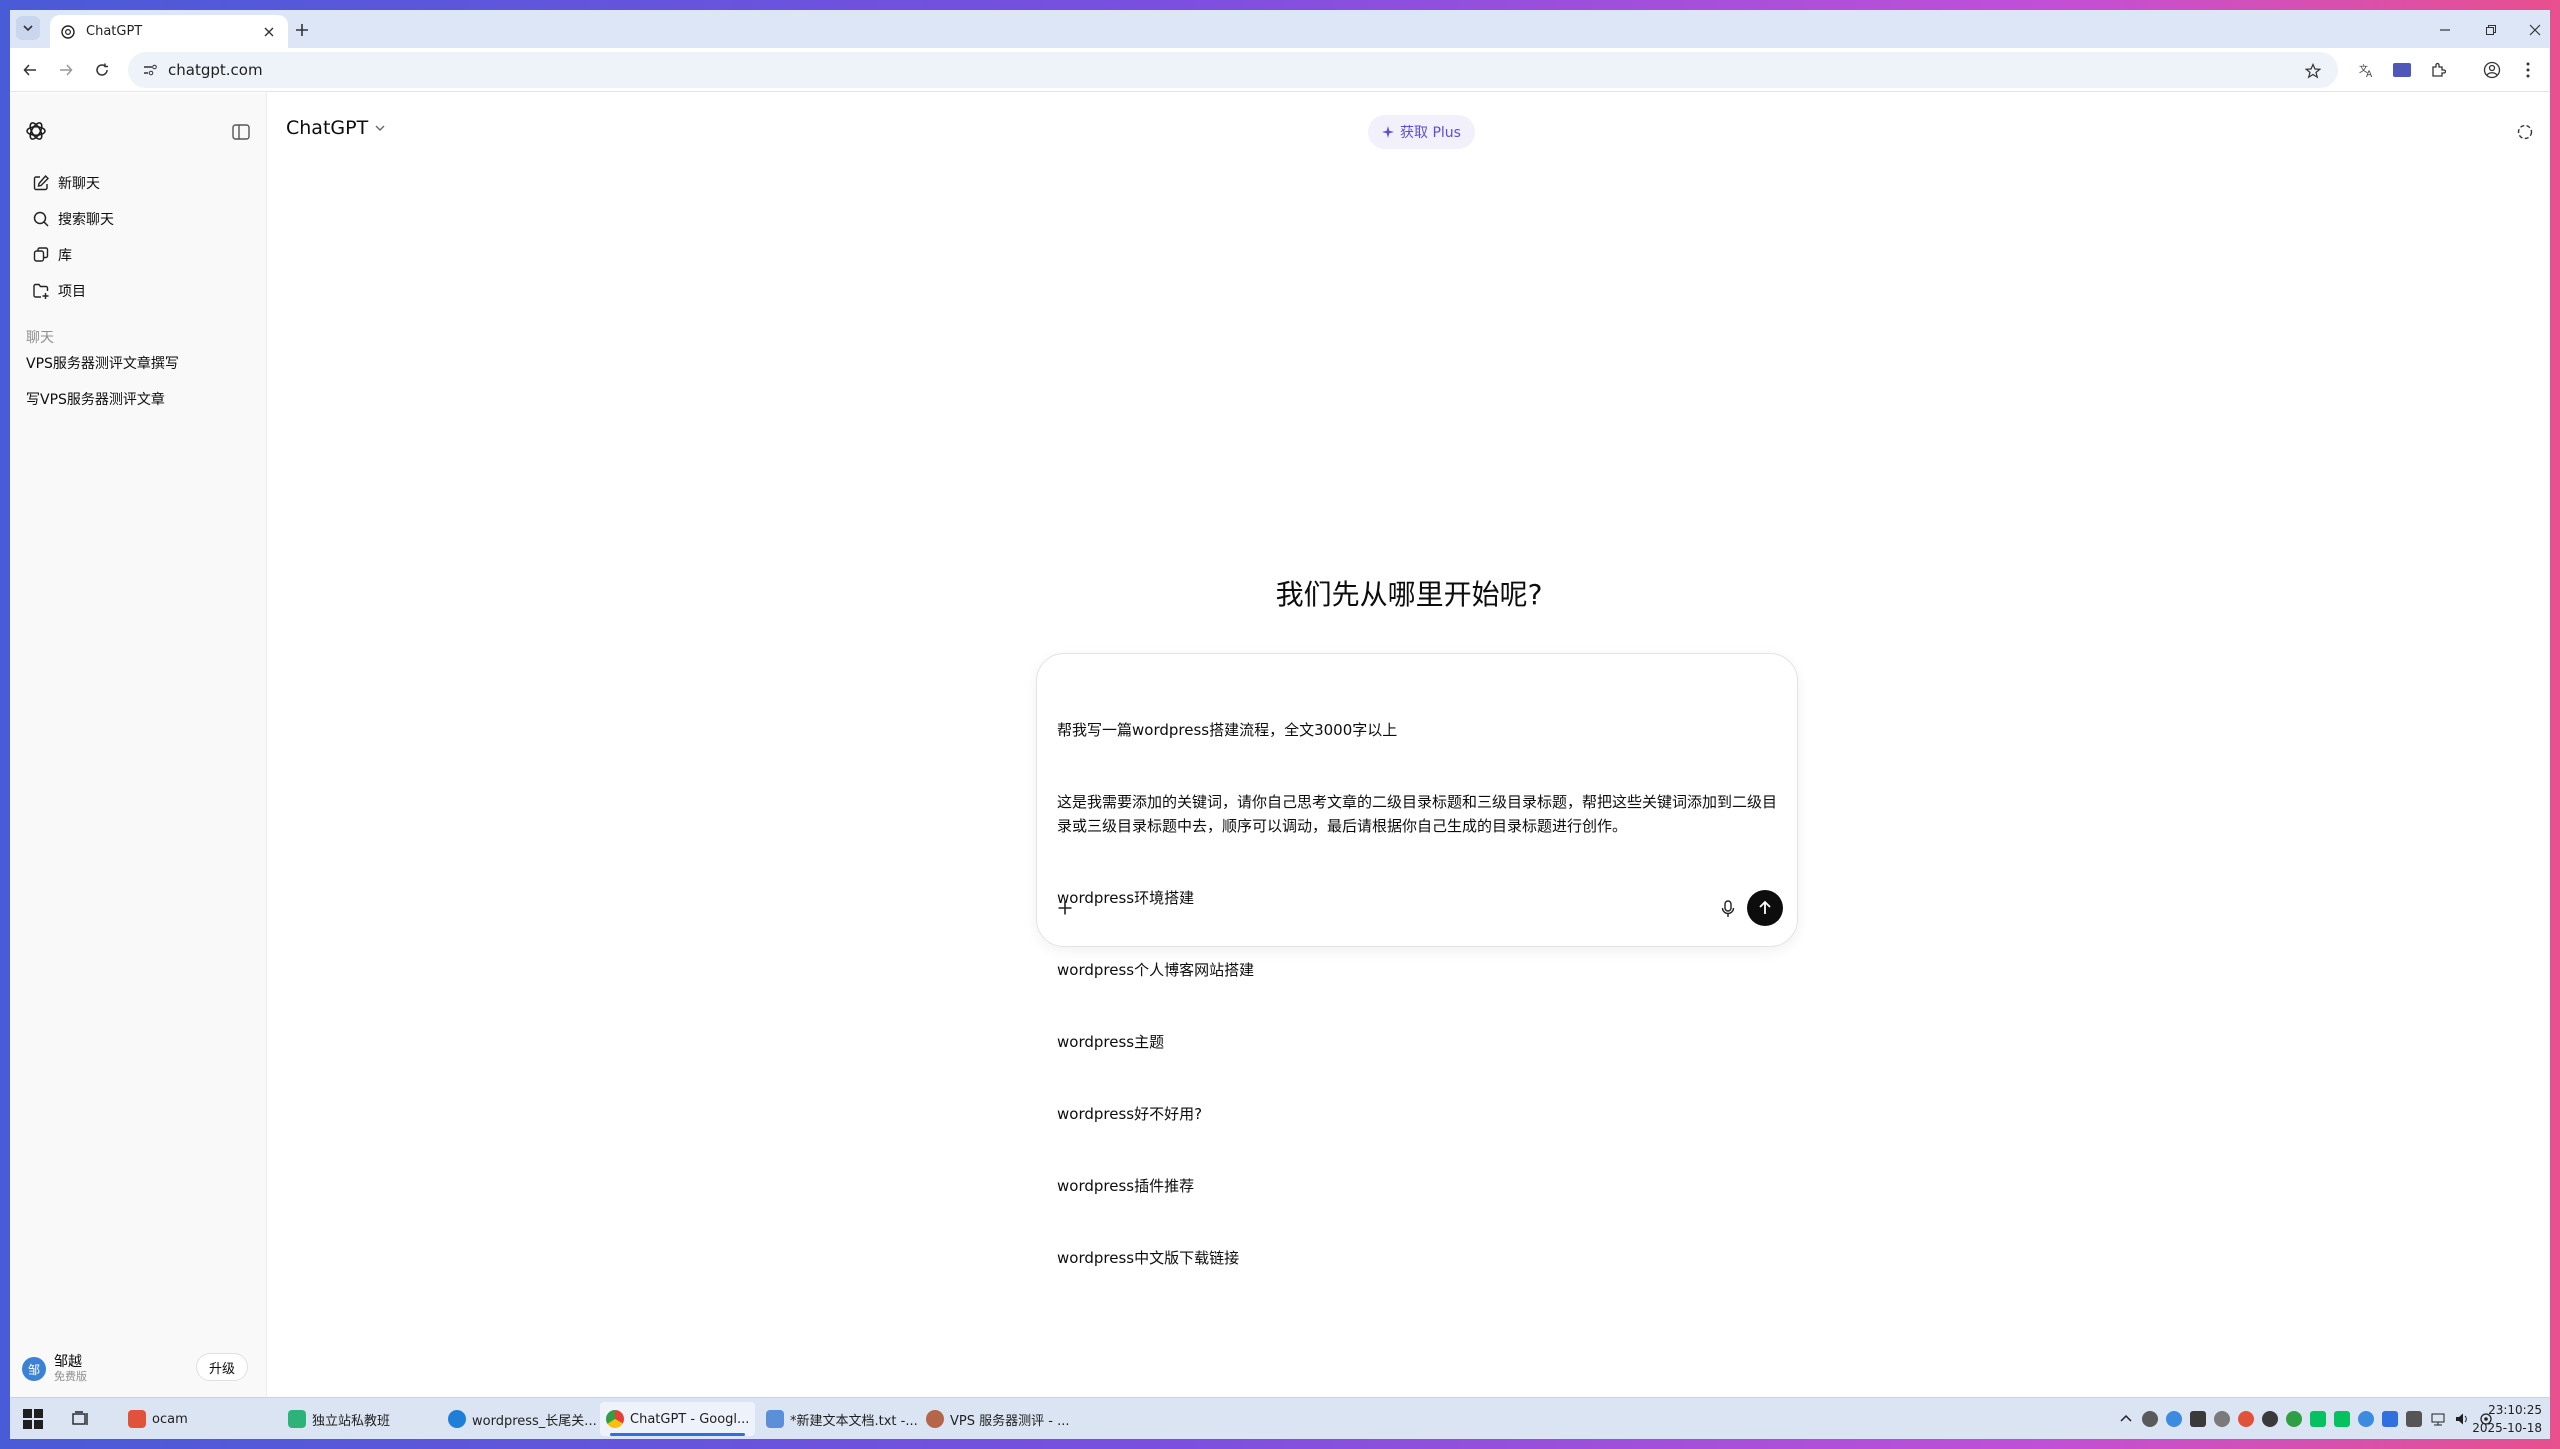  I want to click on active-indicator, so click(678, 1434).